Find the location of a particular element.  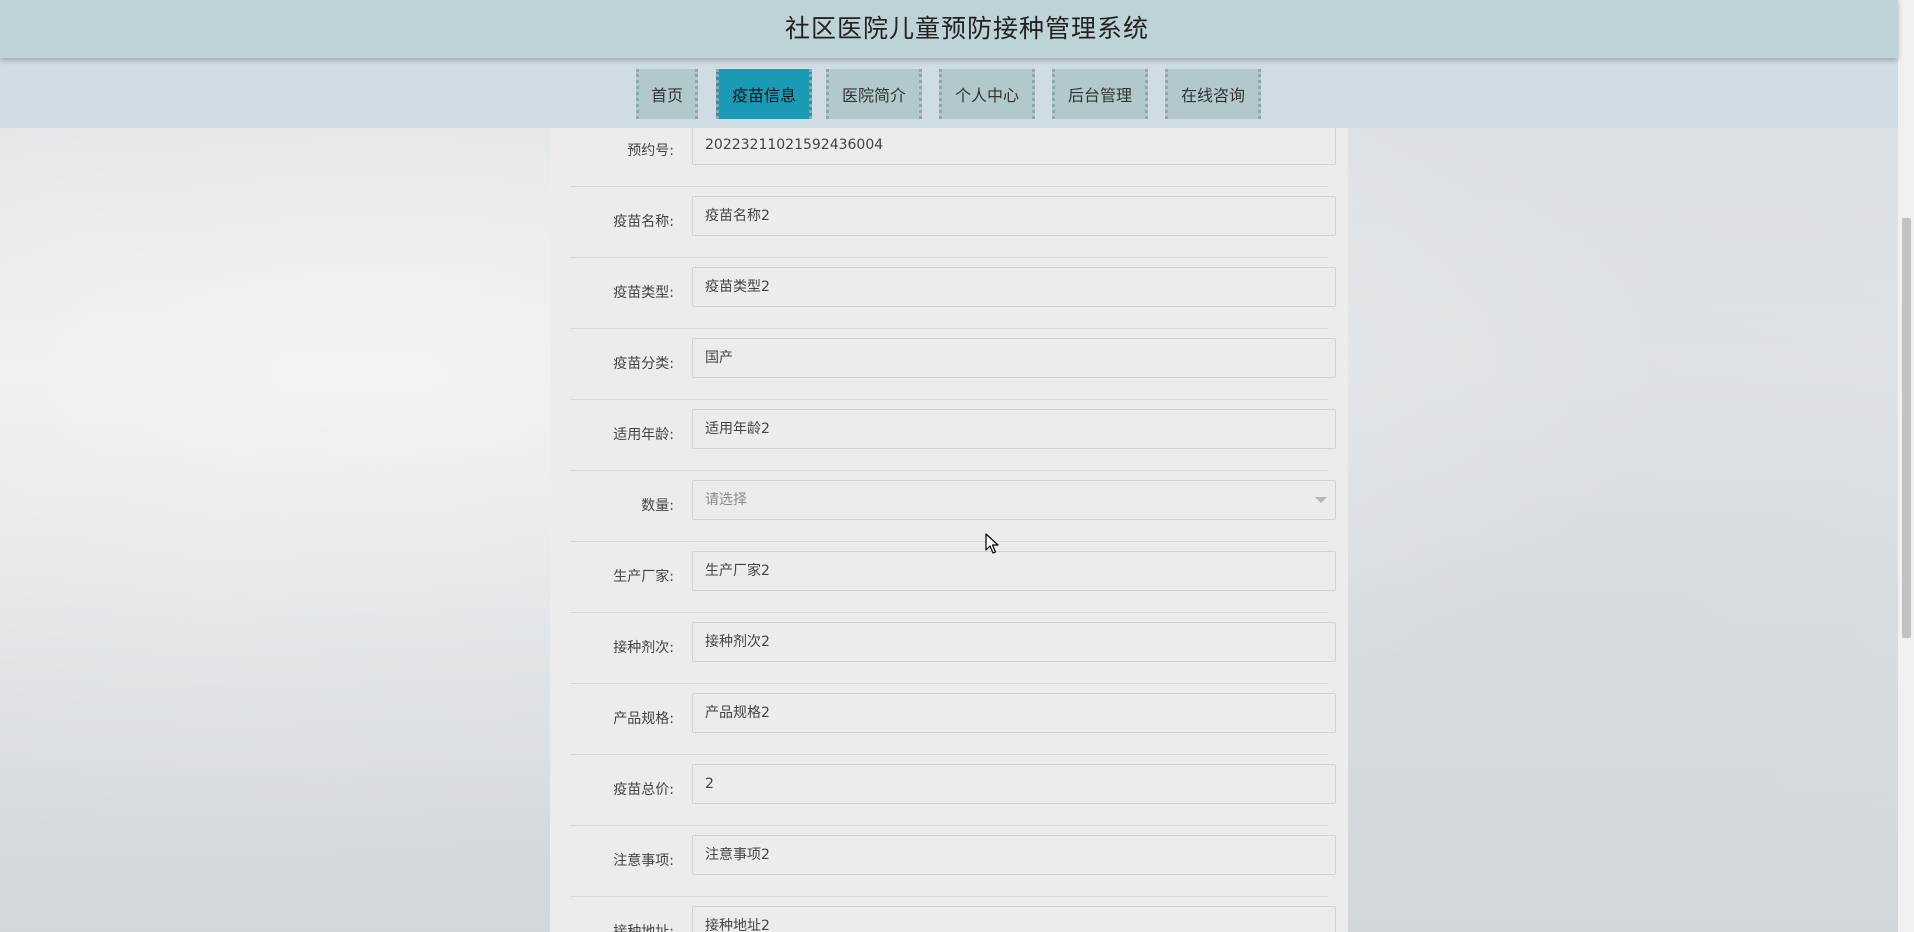

form-row-total-price: 疫苗总价: 2 is located at coordinates (953, 790).